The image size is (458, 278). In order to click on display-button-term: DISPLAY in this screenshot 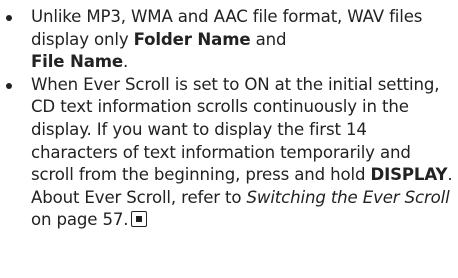, I will do `click(409, 175)`.